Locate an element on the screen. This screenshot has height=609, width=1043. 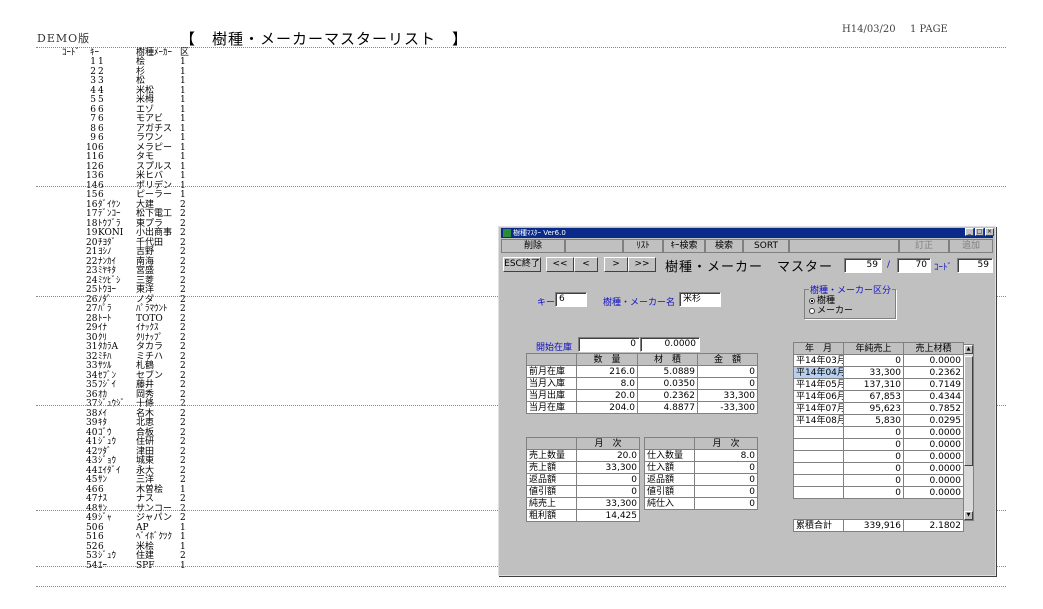
table-row: 平14年05月 137,310 0.7149 is located at coordinates (878, 384).